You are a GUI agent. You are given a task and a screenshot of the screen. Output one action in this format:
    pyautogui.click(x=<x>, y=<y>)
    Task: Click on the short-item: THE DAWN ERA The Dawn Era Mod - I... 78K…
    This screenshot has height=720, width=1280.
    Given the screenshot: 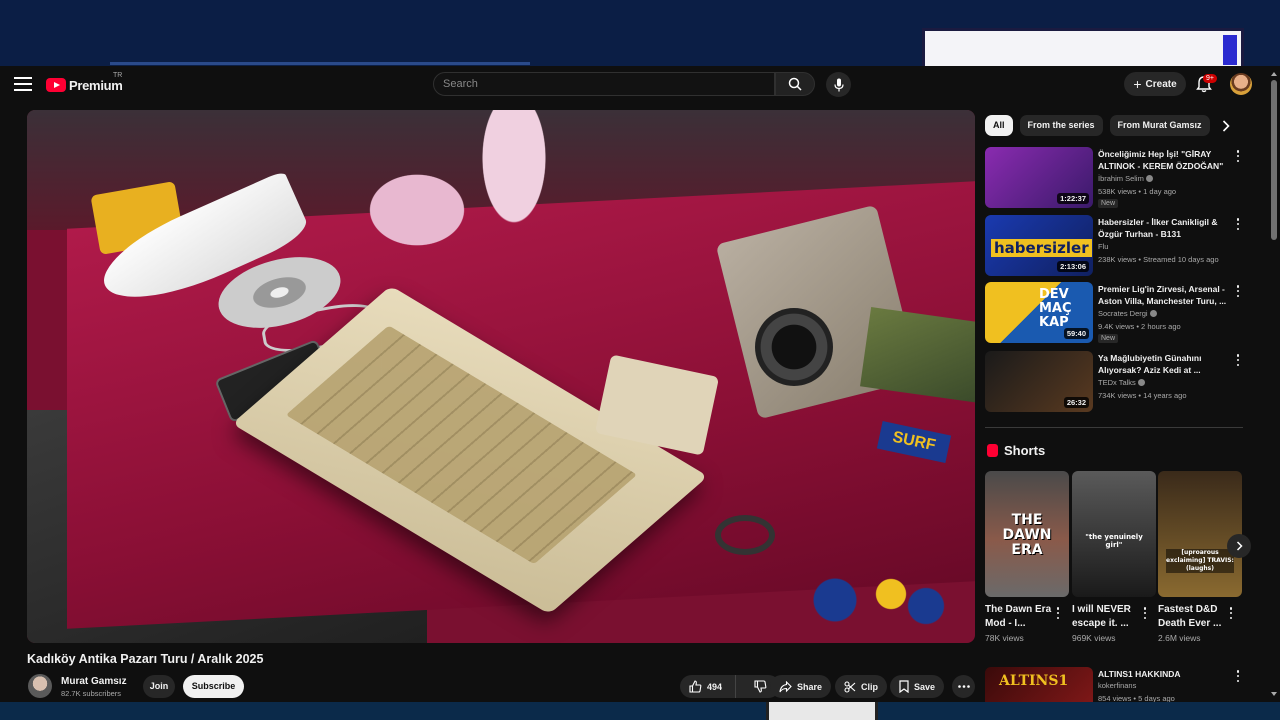 What is the action you would take?
    pyautogui.click(x=1027, y=557)
    